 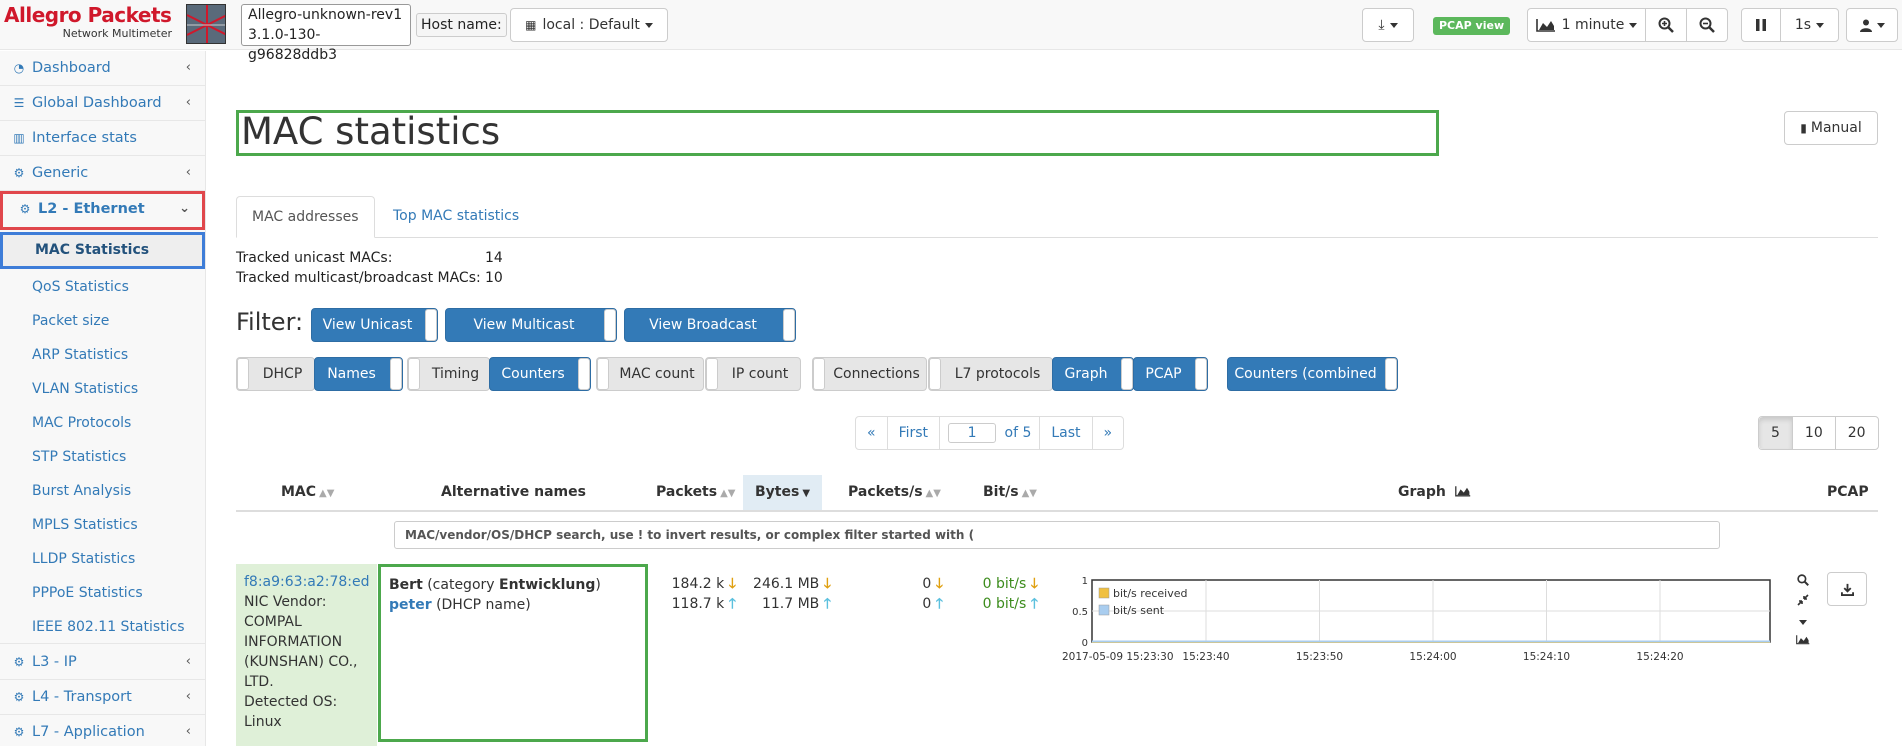 I want to click on value: 0 bit/s, so click(x=1004, y=604).